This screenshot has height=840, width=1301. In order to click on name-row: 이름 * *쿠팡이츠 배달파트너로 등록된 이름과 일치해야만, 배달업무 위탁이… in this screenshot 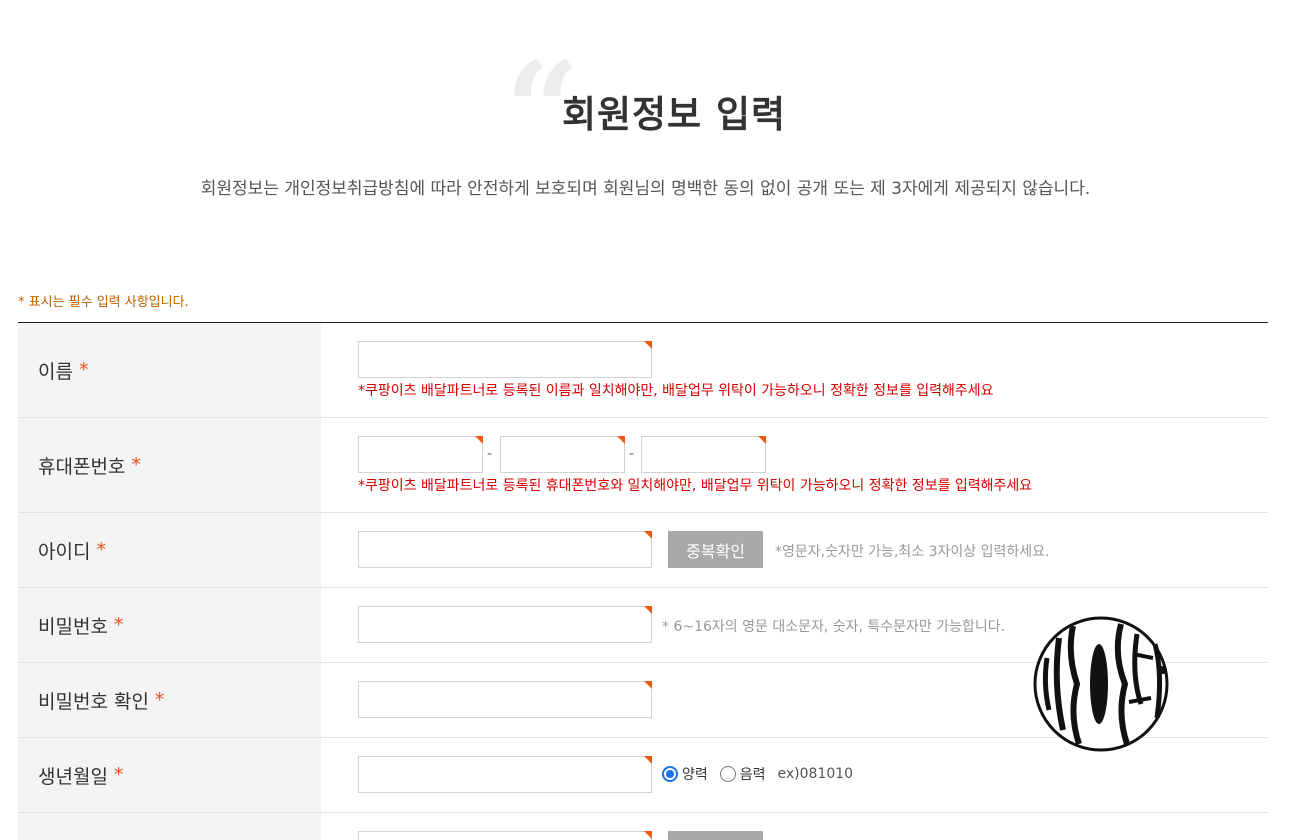, I will do `click(643, 370)`.